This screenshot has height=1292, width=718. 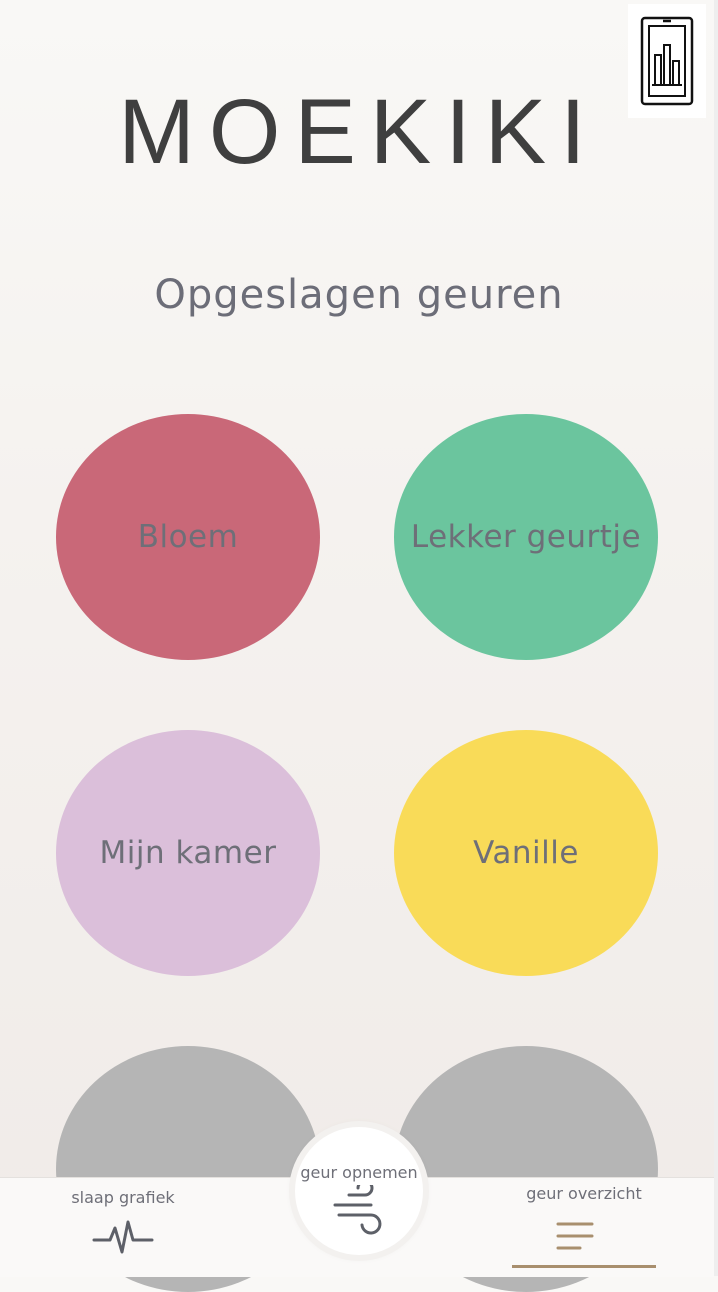 I want to click on scent-label: Mijn kamer, so click(x=188, y=853).